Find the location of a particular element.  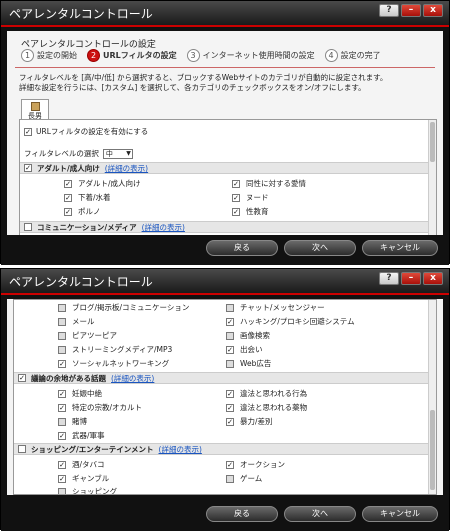

list-item: ✓ ソーシャルネットワーキング is located at coordinates (113, 363).